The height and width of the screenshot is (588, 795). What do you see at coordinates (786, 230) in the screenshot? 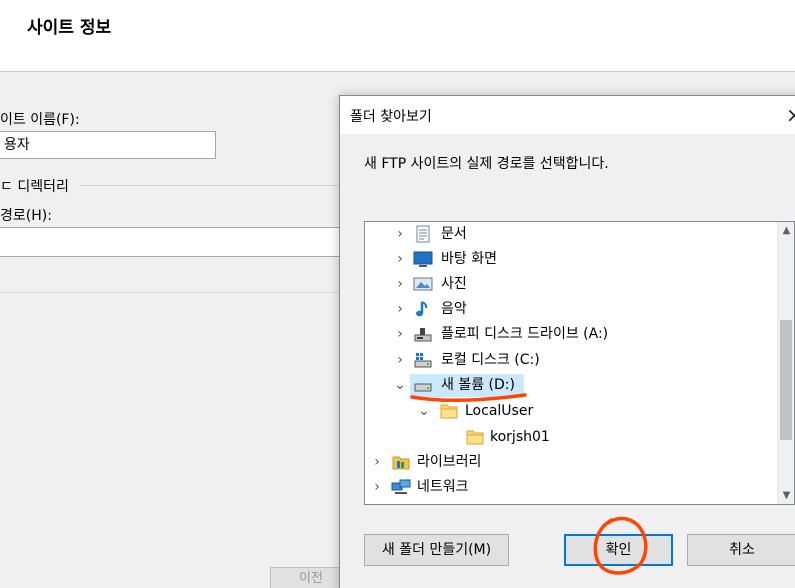
I see `scroll-up-icon: ▲` at bounding box center [786, 230].